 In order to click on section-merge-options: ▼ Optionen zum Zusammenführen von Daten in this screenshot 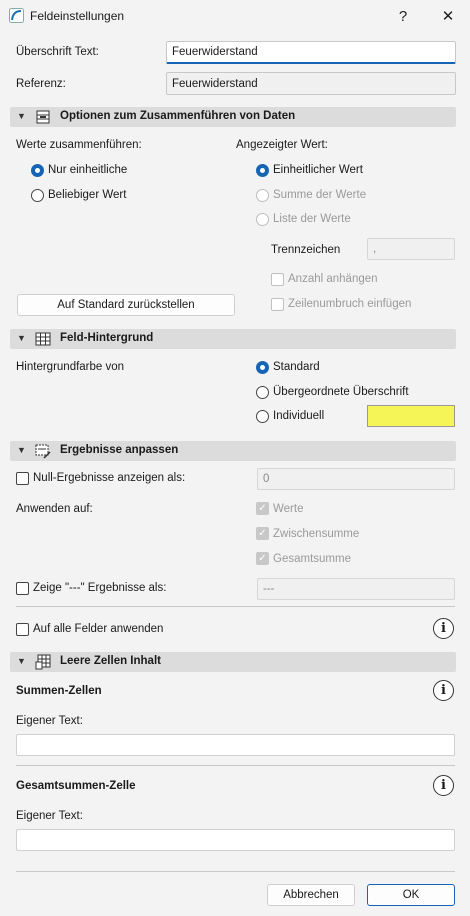, I will do `click(233, 117)`.